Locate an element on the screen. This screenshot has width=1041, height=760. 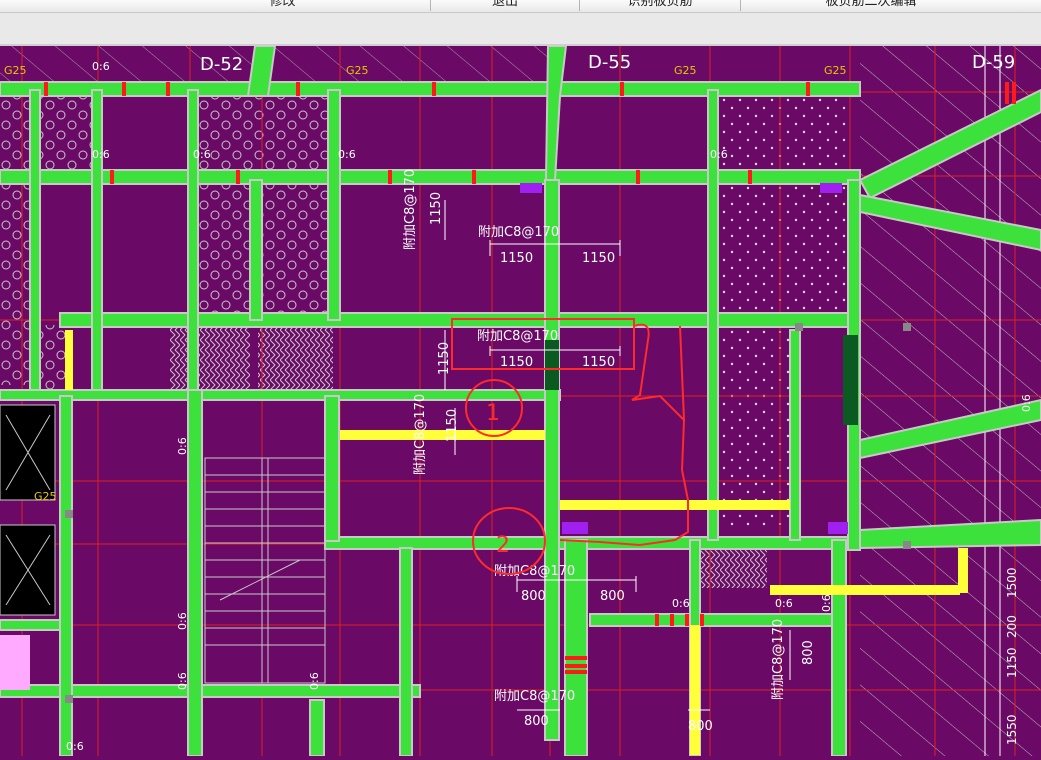
axis-label-d52: D-52 is located at coordinates (221, 64).